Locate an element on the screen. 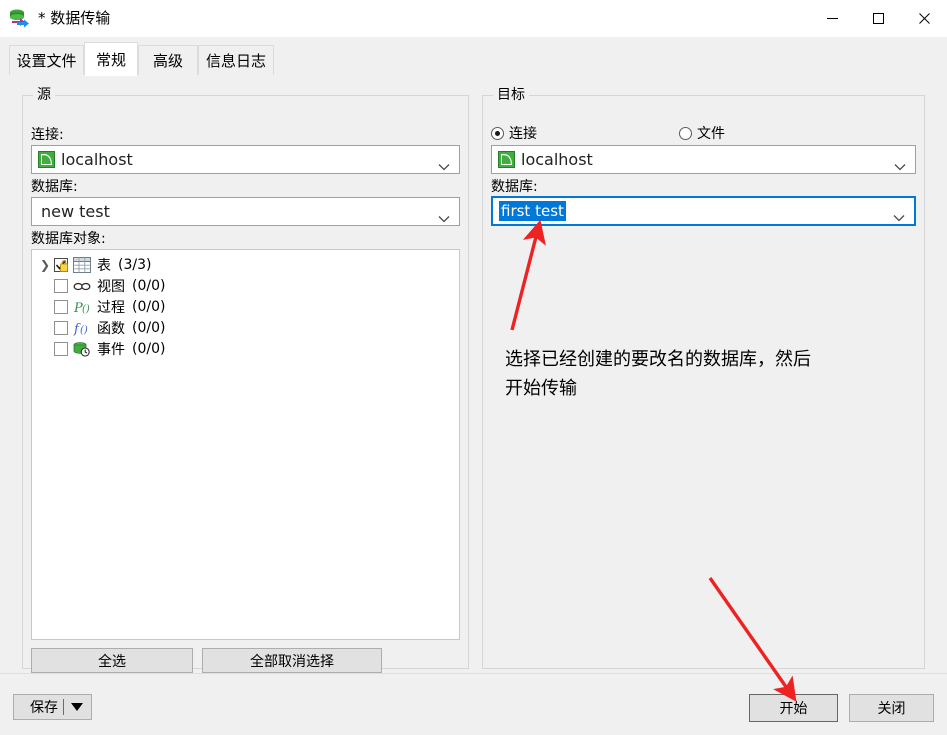  tree-item-count: (3/3) is located at coordinates (135, 264).